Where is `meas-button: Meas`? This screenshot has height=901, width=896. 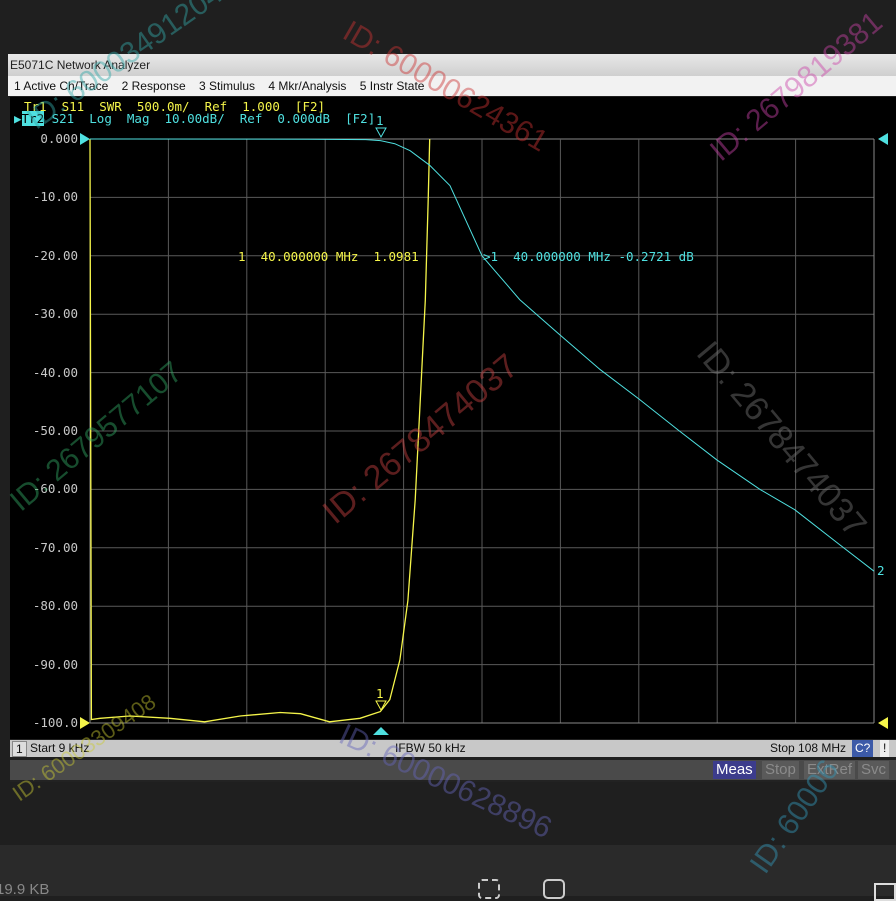 meas-button: Meas is located at coordinates (734, 770).